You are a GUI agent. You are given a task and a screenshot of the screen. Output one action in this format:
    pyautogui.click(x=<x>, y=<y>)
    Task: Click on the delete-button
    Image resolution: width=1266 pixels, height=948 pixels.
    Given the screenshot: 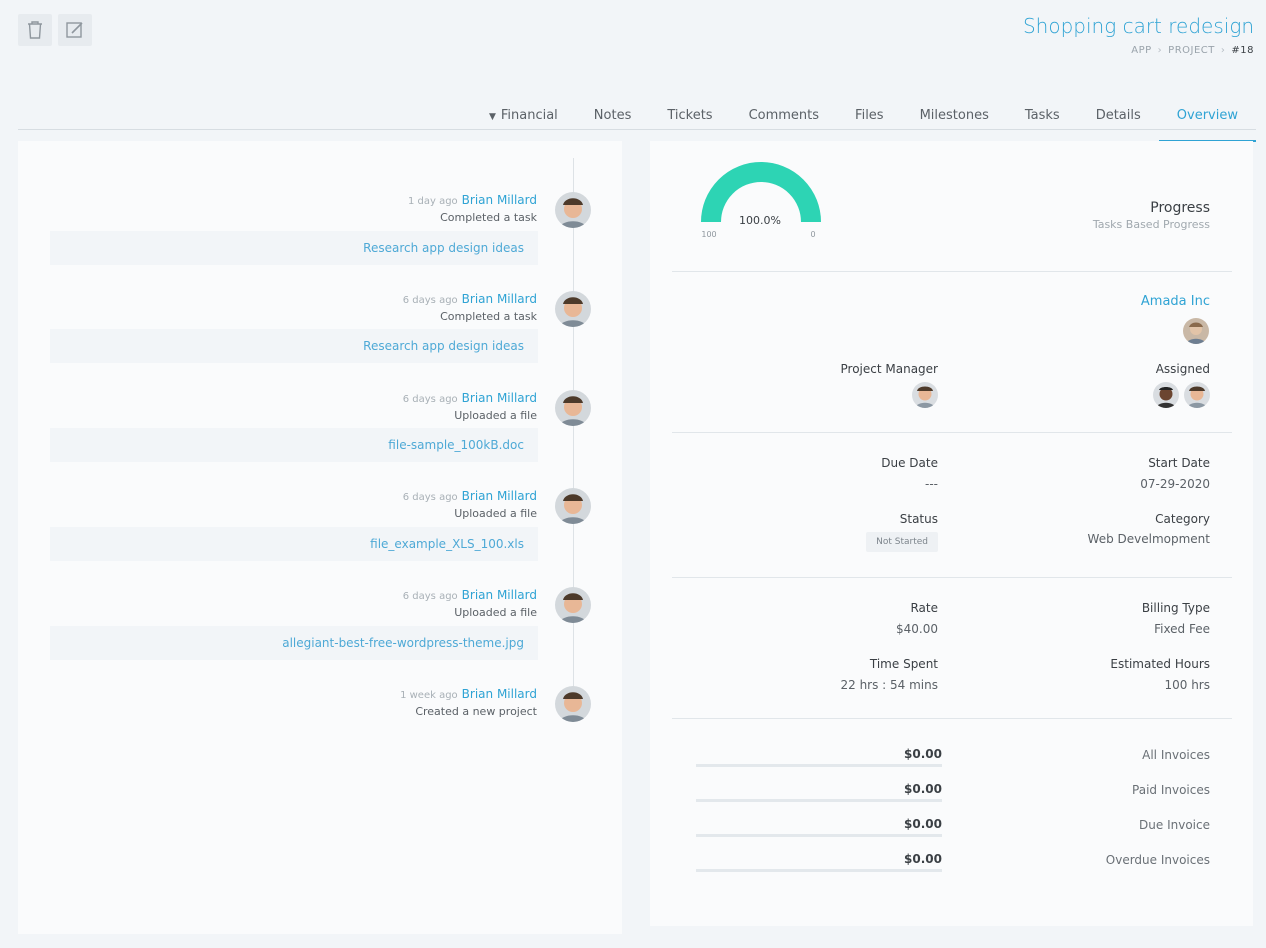 What is the action you would take?
    pyautogui.click(x=35, y=30)
    